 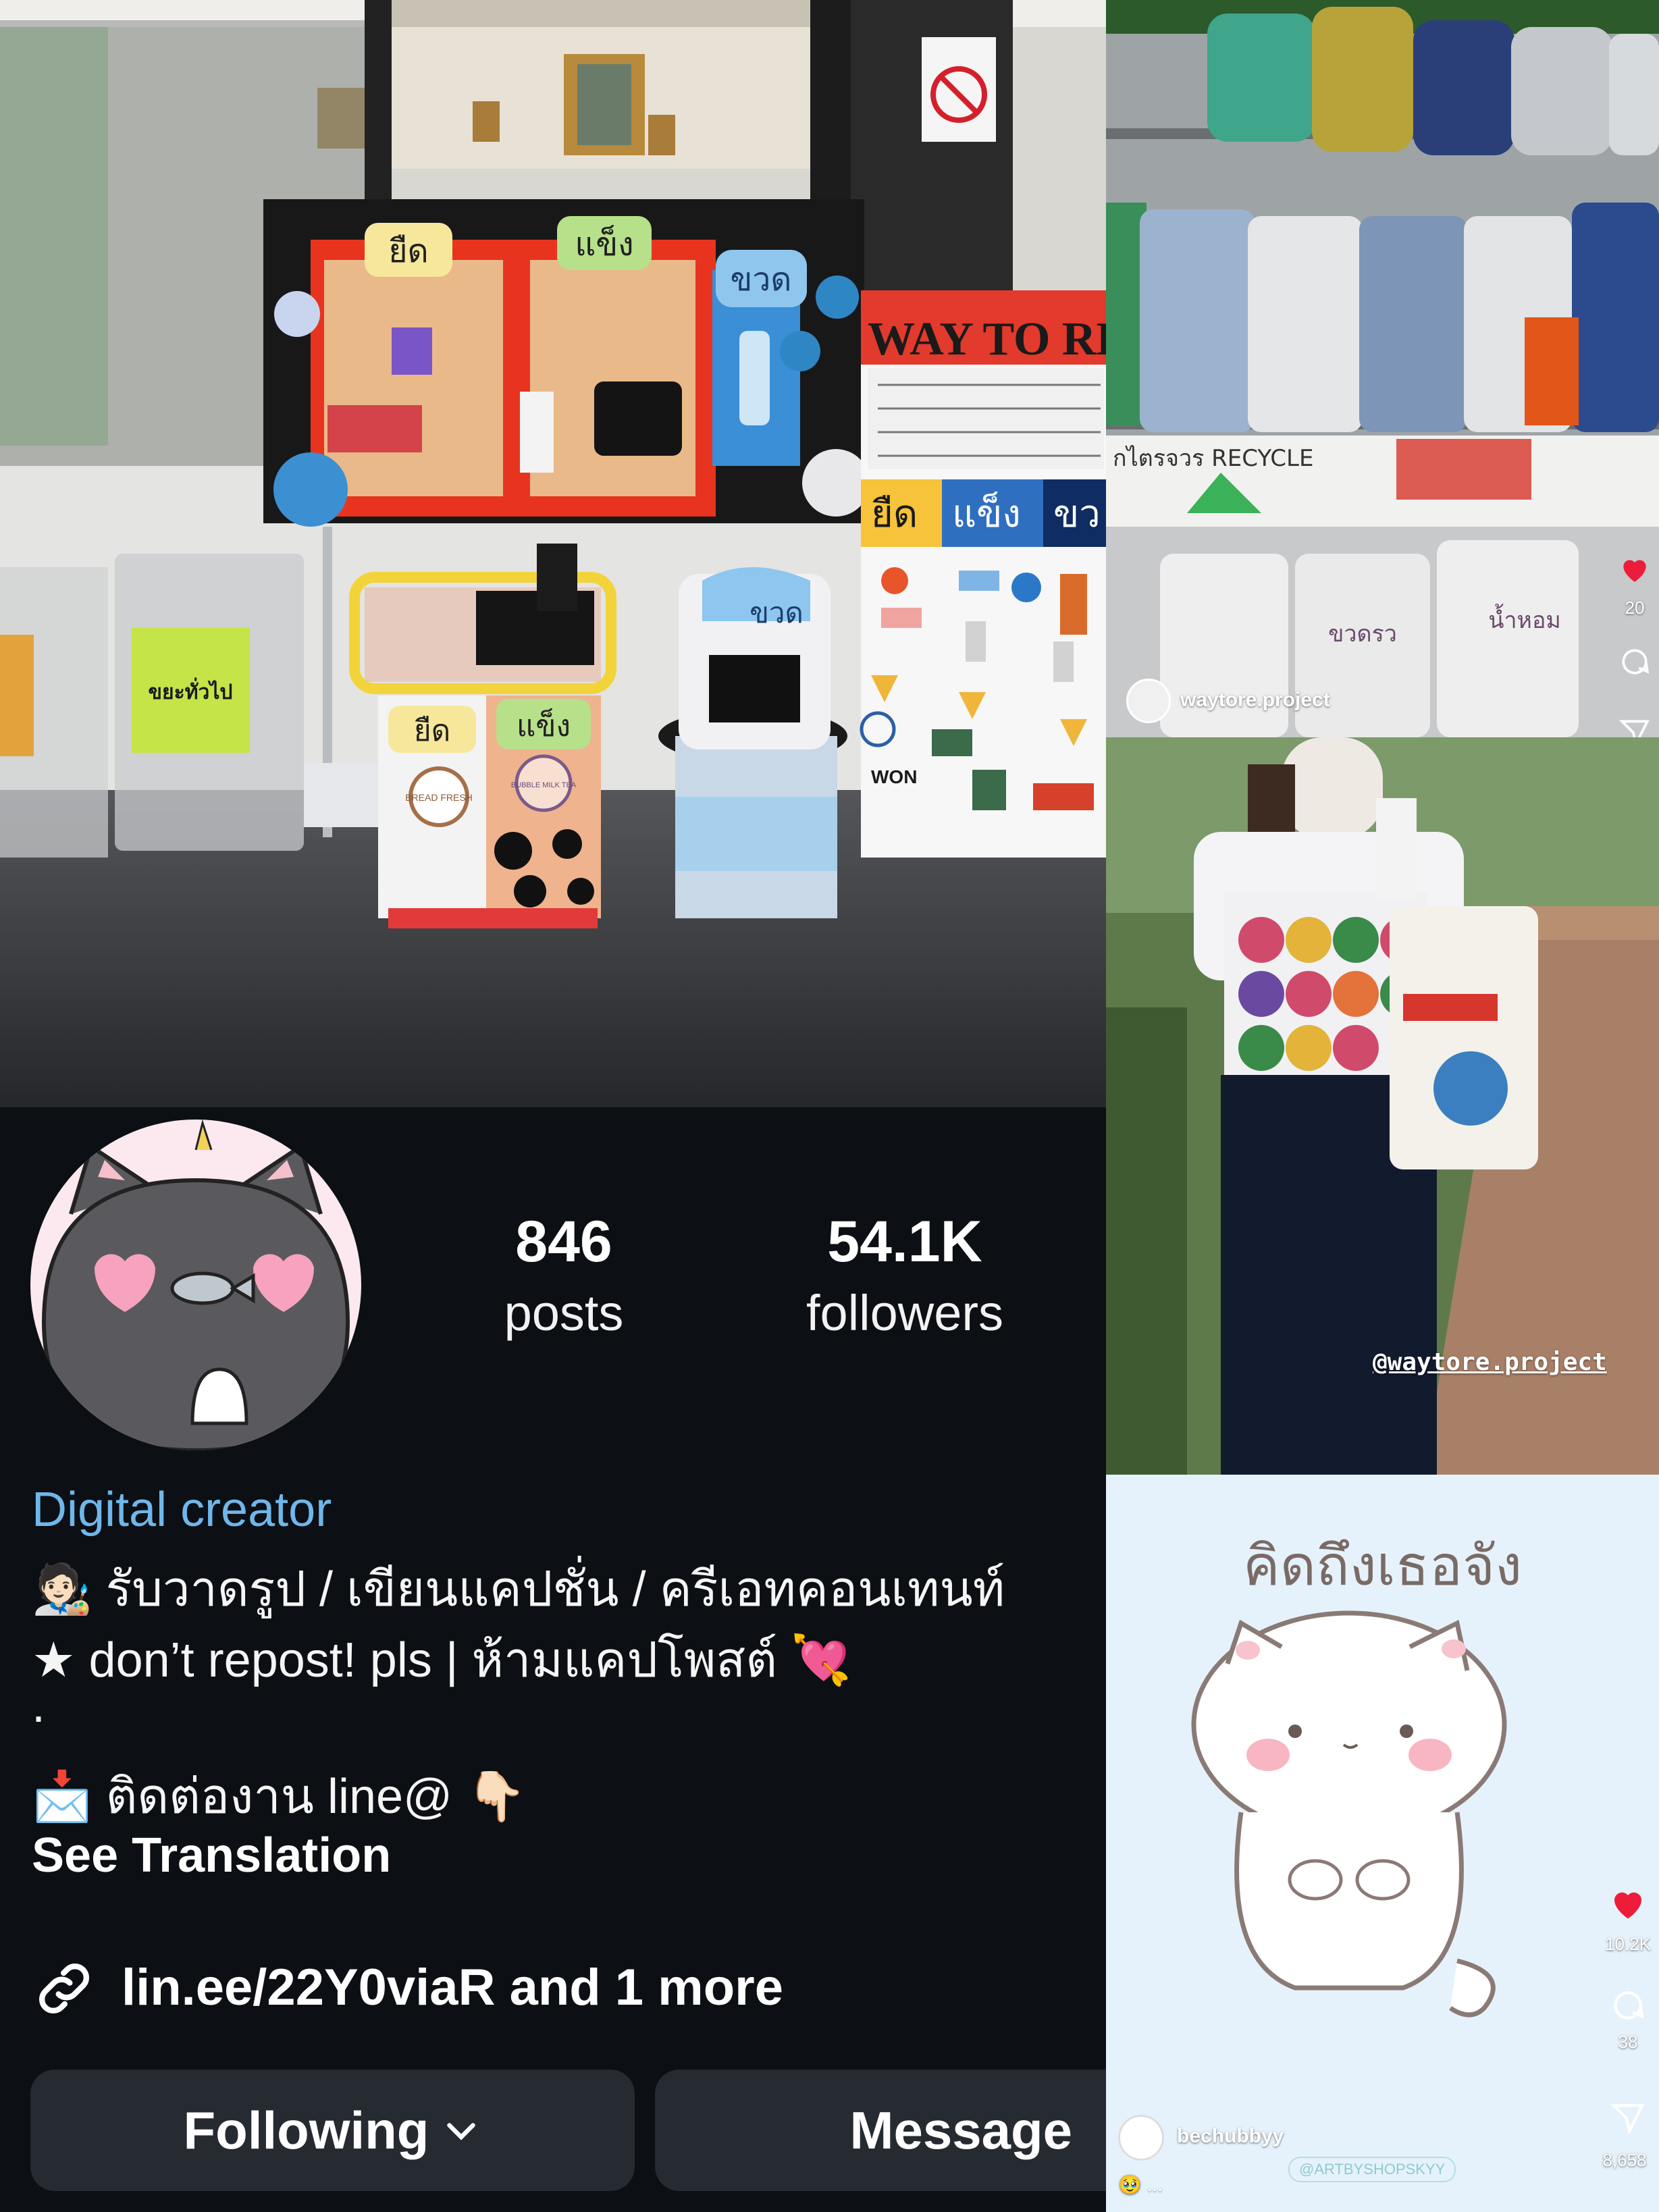 What do you see at coordinates (604, 244) in the screenshot?
I see `board-label-hard: แข็ง` at bounding box center [604, 244].